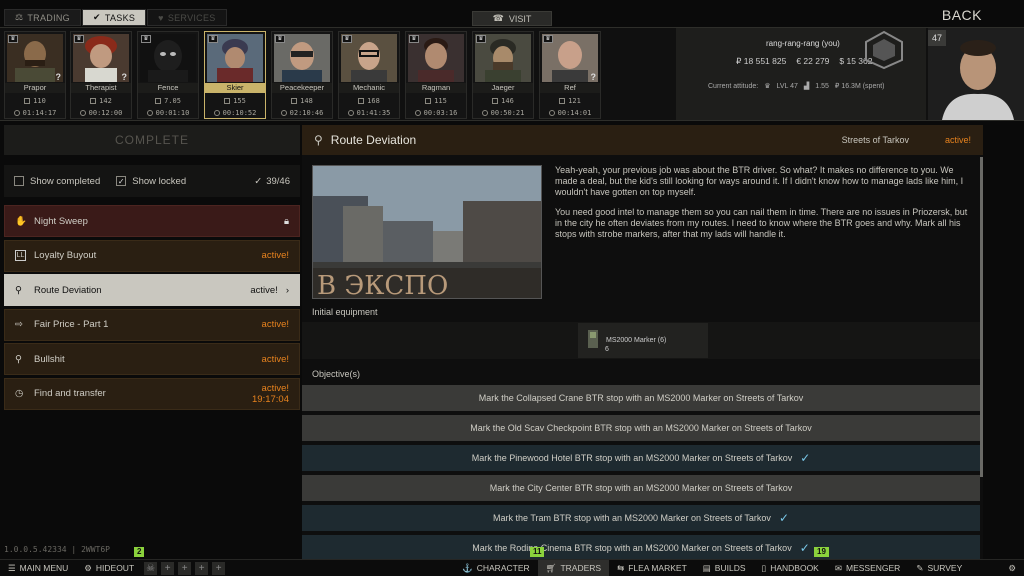  What do you see at coordinates (12, 567) in the screenshot?
I see `menu-icon: ☰` at bounding box center [12, 567].